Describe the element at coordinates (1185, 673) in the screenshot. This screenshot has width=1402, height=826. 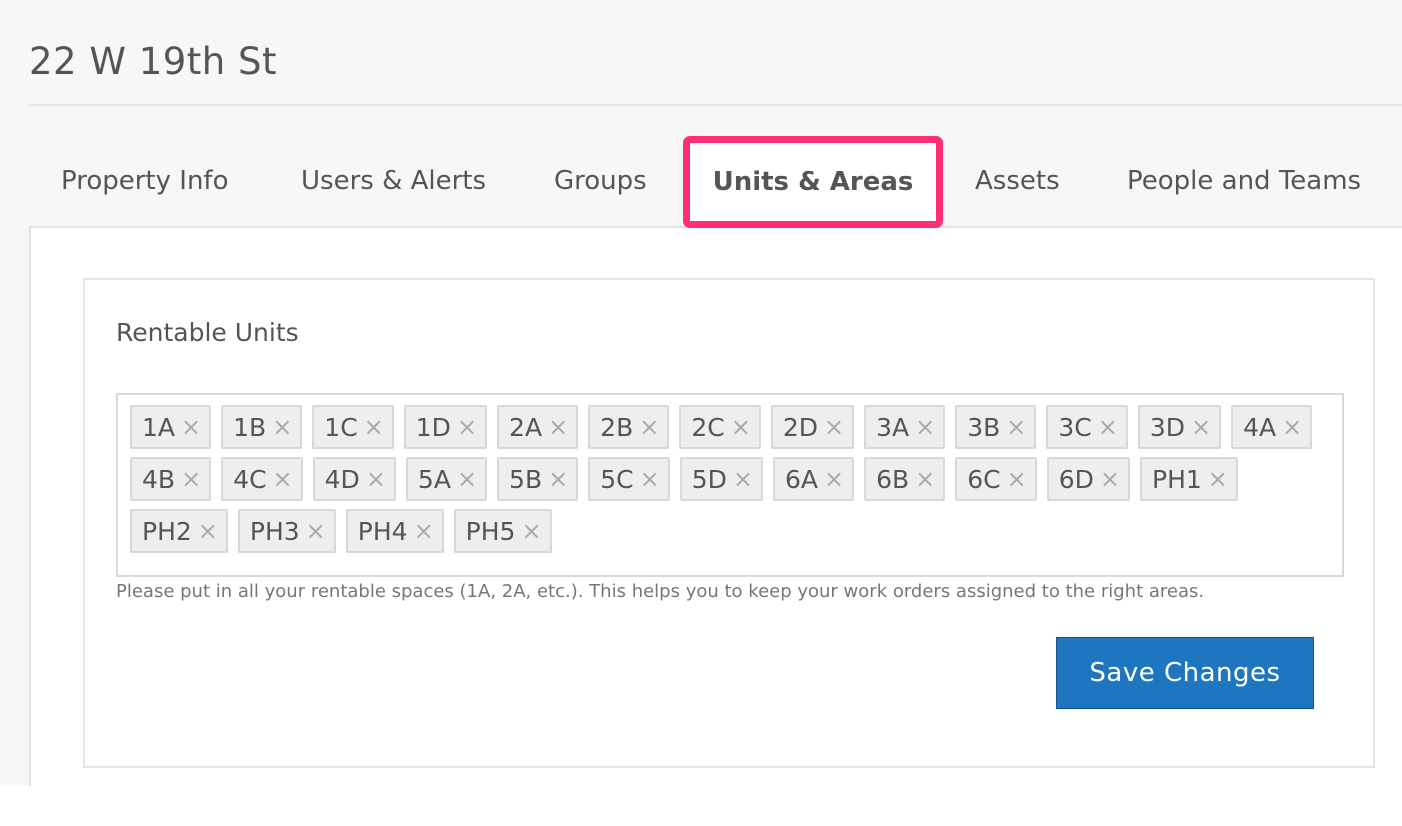
I see `save-changes-button: Save Changes` at that location.